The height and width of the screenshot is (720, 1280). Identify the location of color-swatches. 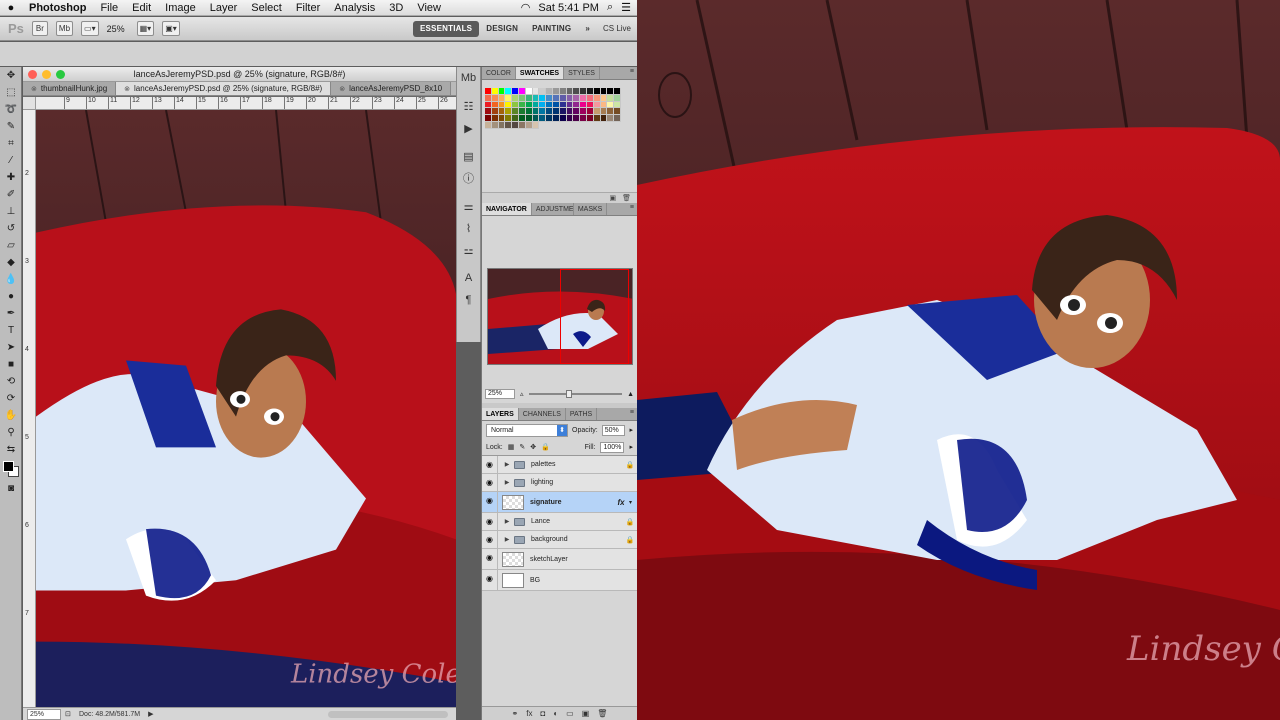
(11, 469).